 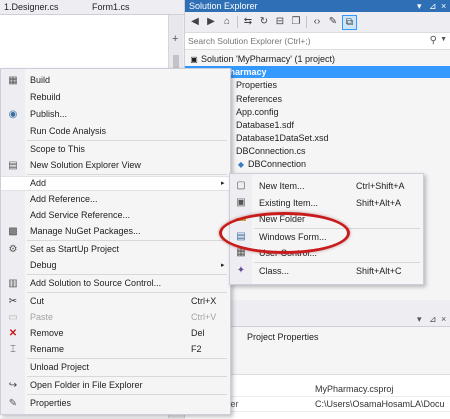 What do you see at coordinates (195, 22) in the screenshot?
I see `back-icon: ◀` at bounding box center [195, 22].